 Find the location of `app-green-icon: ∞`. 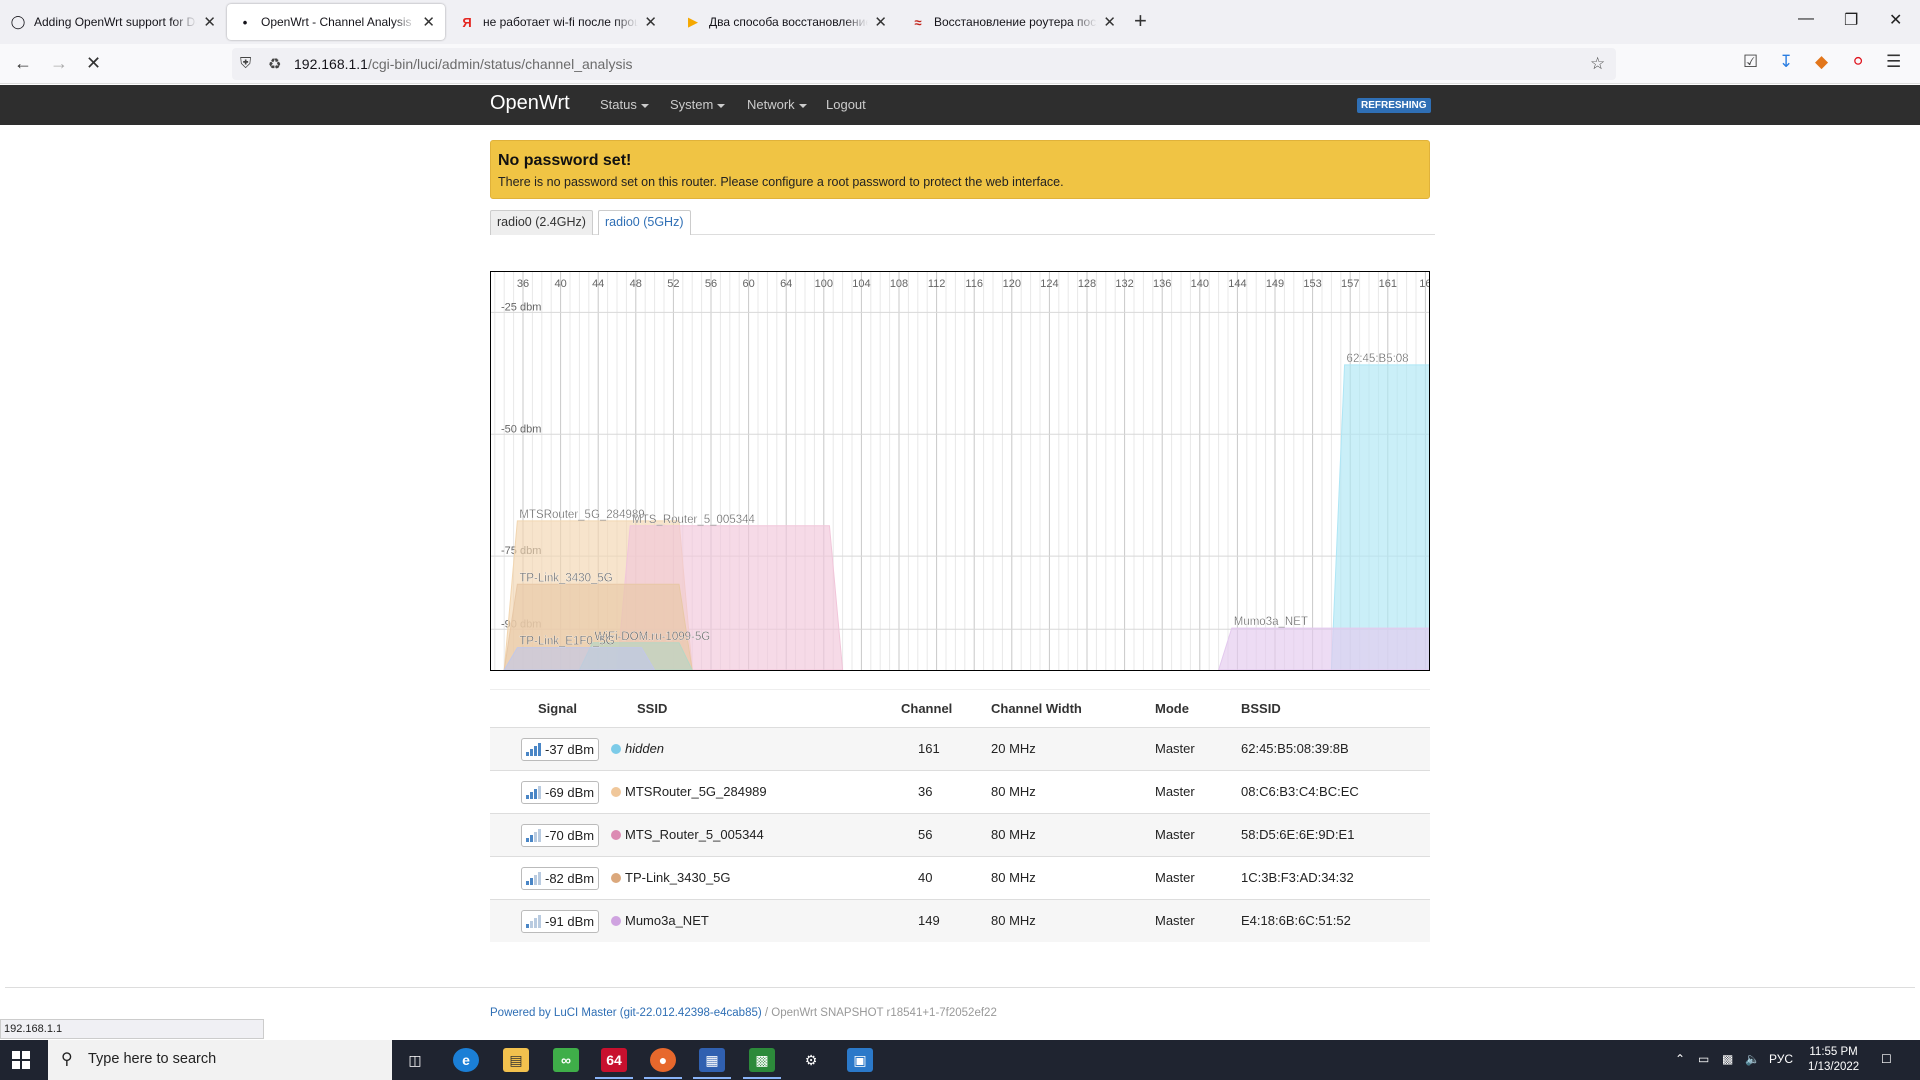

app-green-icon: ∞ is located at coordinates (566, 1060).